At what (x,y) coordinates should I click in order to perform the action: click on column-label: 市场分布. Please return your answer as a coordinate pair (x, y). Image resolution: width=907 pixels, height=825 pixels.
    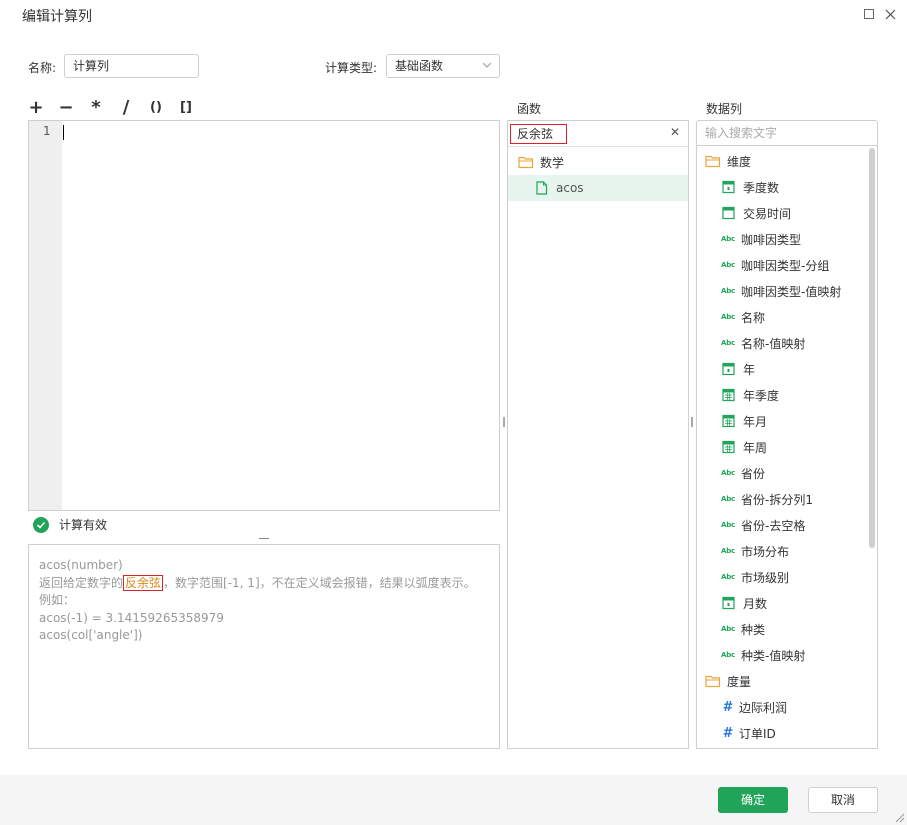
    Looking at the image, I should click on (765, 551).